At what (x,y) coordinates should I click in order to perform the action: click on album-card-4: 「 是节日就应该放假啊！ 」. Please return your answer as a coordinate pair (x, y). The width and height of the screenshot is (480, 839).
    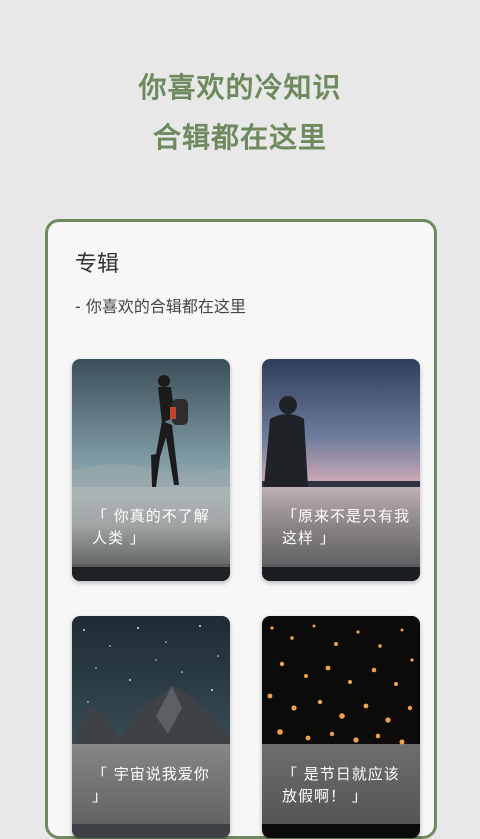
    Looking at the image, I should click on (341, 727).